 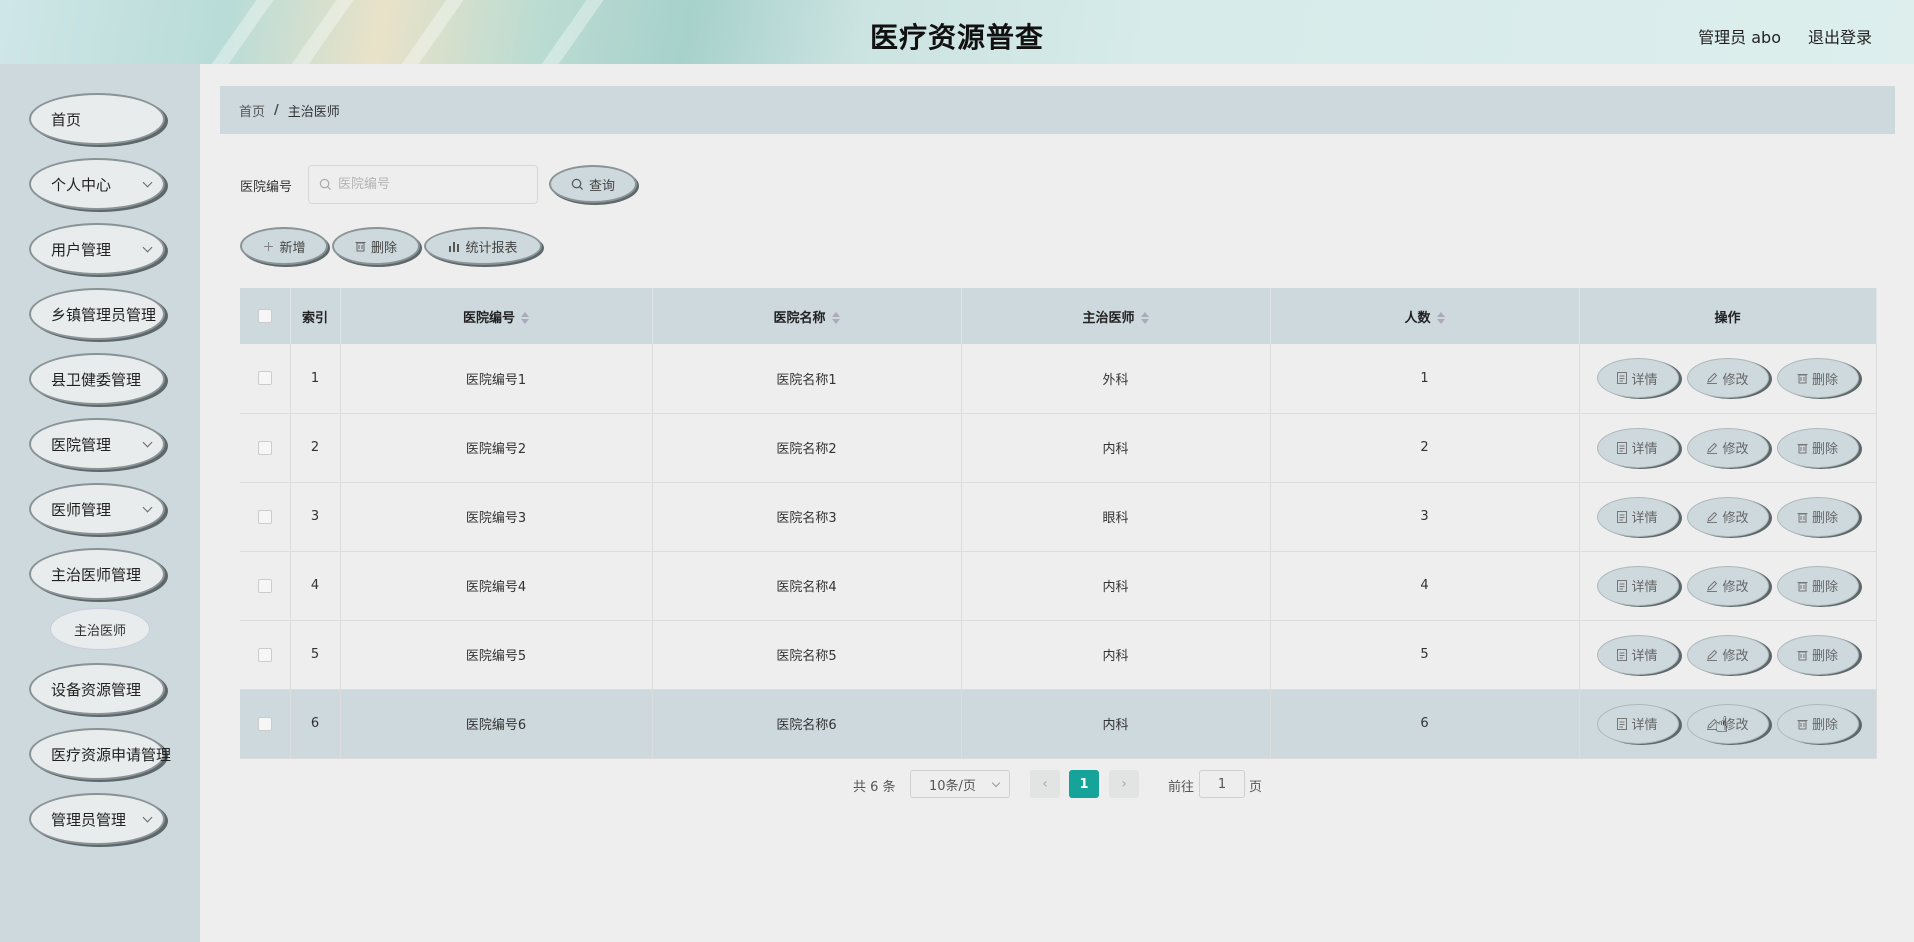 I want to click on search-label: 医院编号, so click(x=266, y=187).